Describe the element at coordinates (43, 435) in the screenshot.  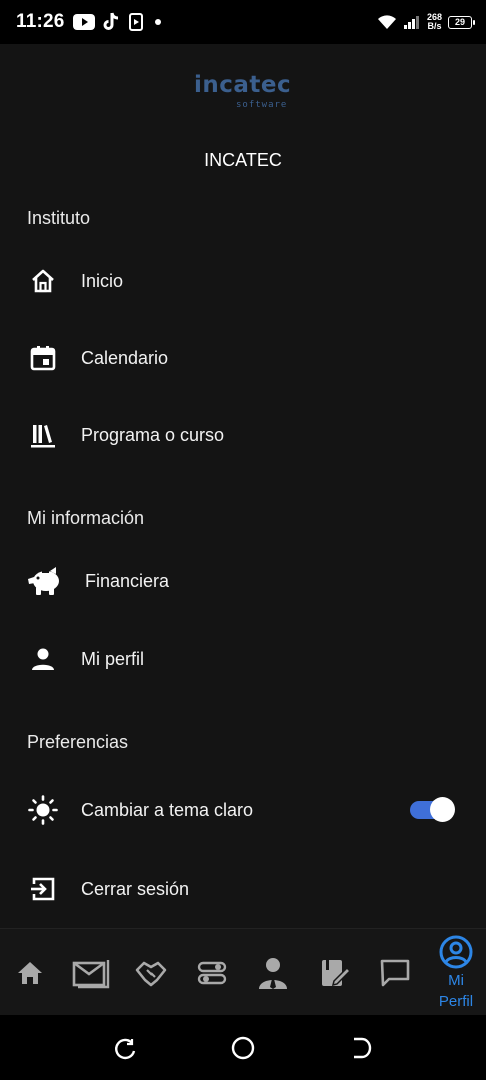
I see `books-icon` at that location.